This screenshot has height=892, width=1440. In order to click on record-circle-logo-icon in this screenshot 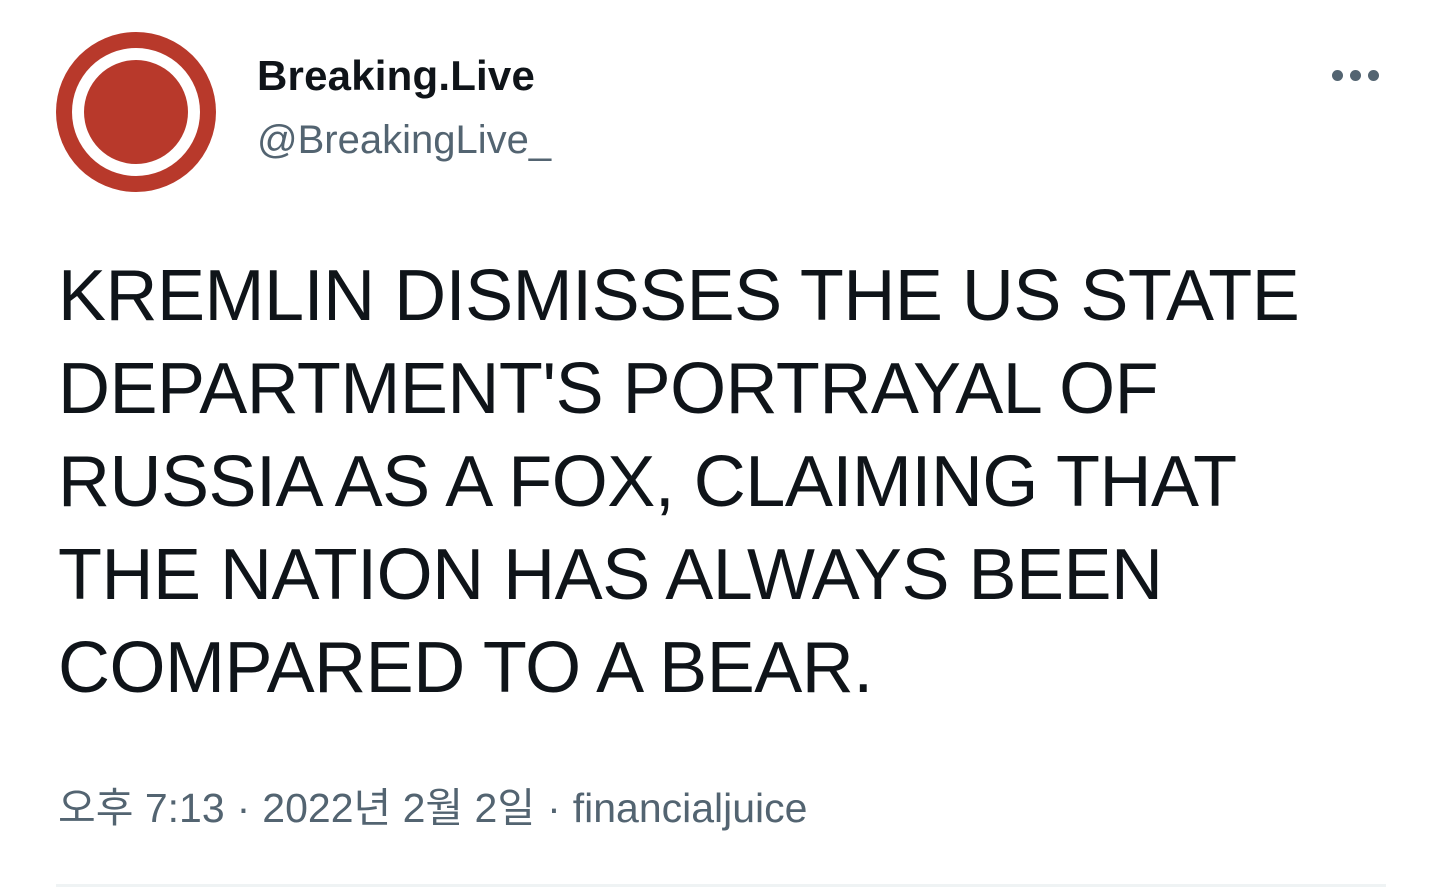, I will do `click(136, 112)`.